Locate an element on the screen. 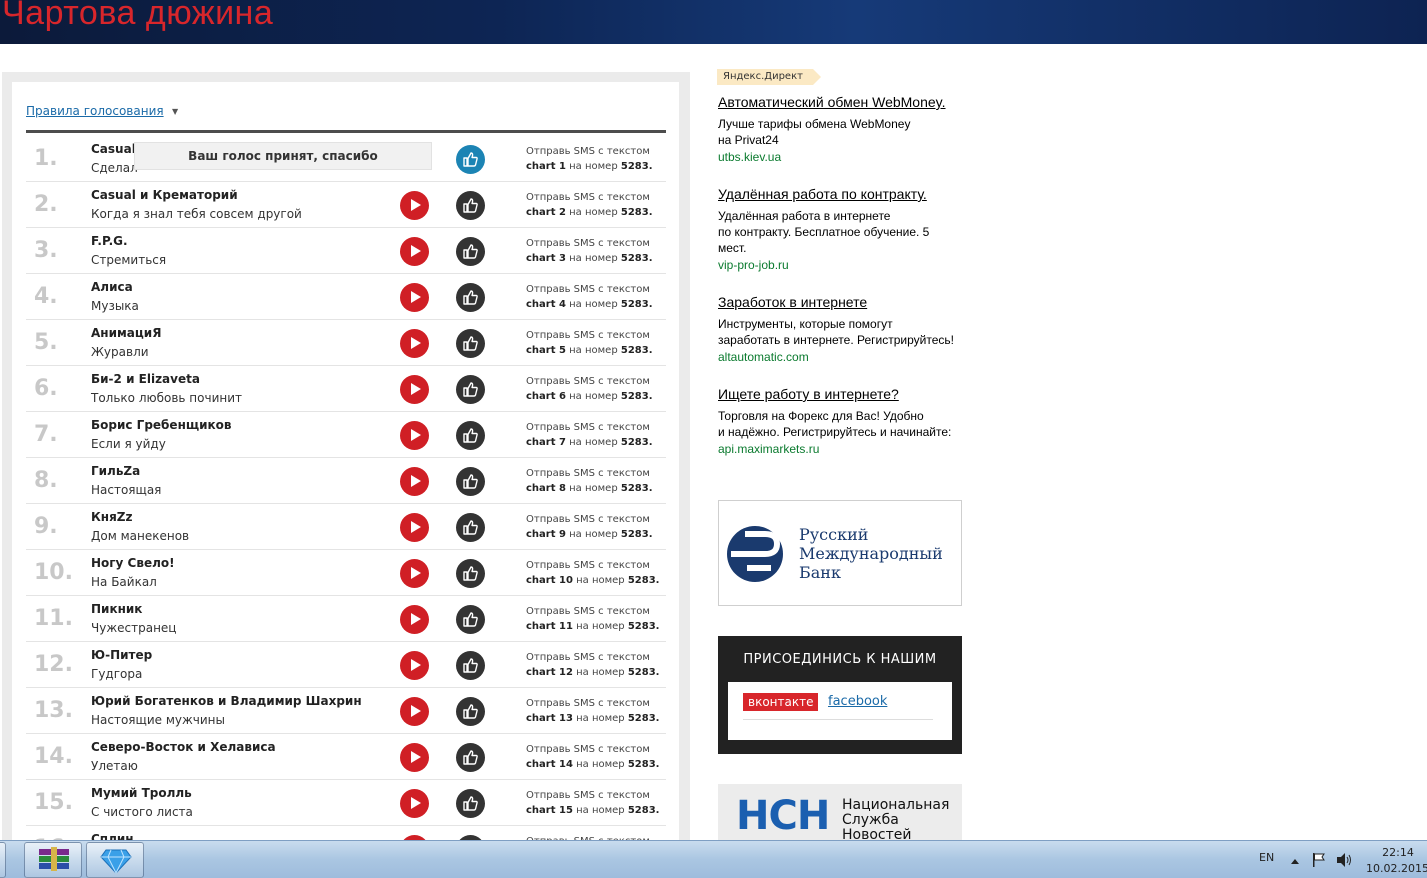 The image size is (1427, 878). sms-code: chart 11 is located at coordinates (549, 626).